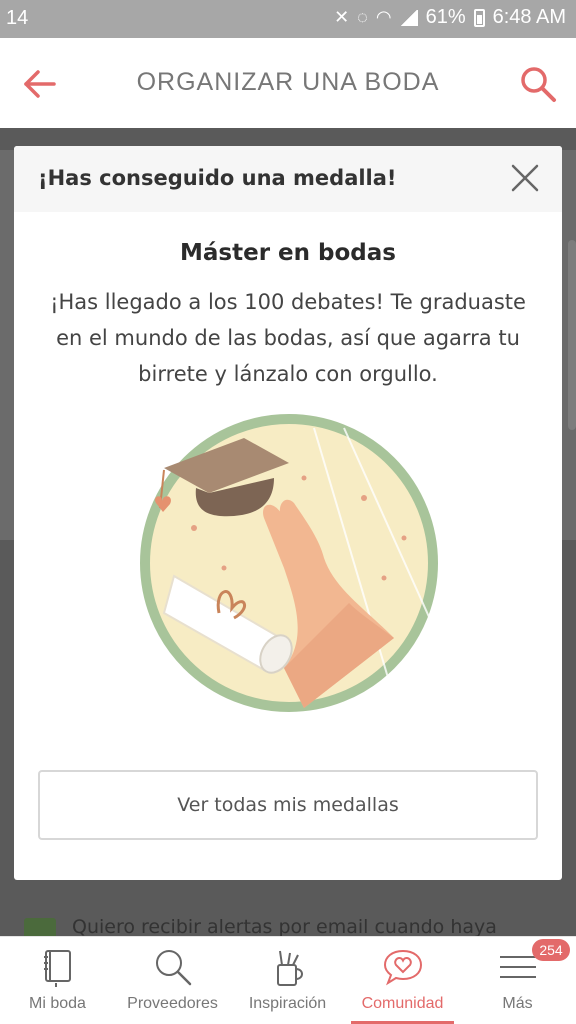 Image resolution: width=576 pixels, height=1024 pixels. What do you see at coordinates (525, 178) in the screenshot?
I see `close-icon` at bounding box center [525, 178].